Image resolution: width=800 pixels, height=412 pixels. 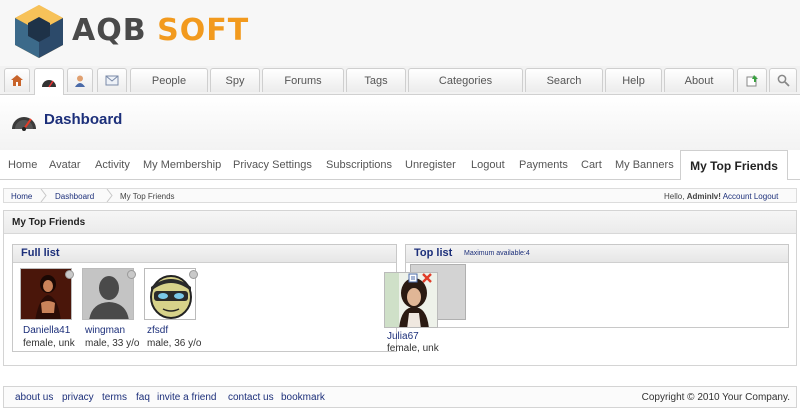 I want to click on profile-tab, so click(x=80, y=80).